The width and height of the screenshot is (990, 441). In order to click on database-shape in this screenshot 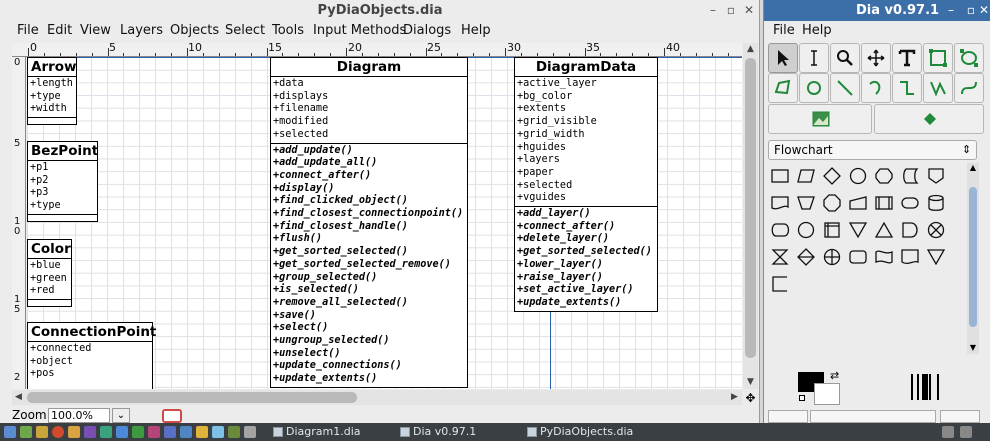, I will do `click(936, 203)`.